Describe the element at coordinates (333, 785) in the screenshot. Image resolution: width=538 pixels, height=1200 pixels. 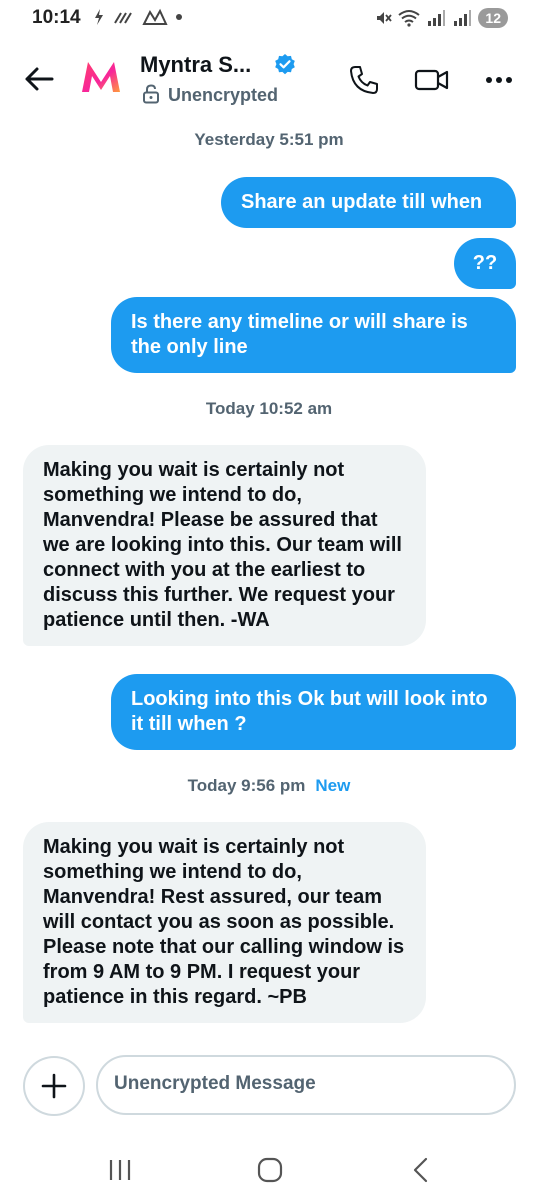
I see `new-messages-label: New` at that location.